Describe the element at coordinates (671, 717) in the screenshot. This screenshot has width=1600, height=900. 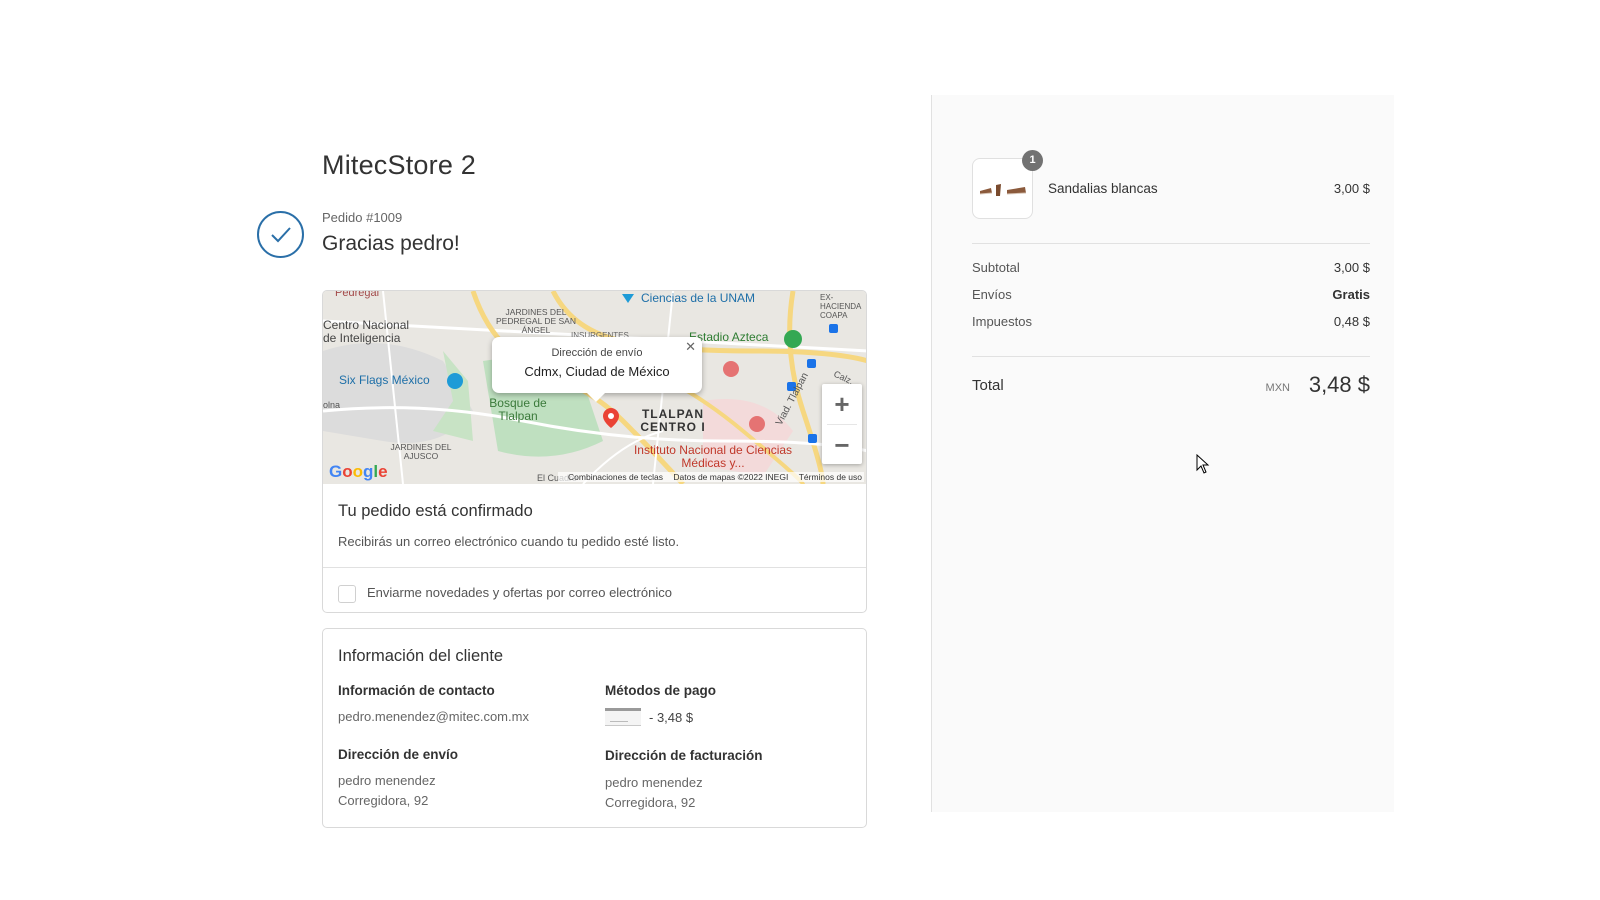
I see `payment-amount: - 3,48 $` at that location.